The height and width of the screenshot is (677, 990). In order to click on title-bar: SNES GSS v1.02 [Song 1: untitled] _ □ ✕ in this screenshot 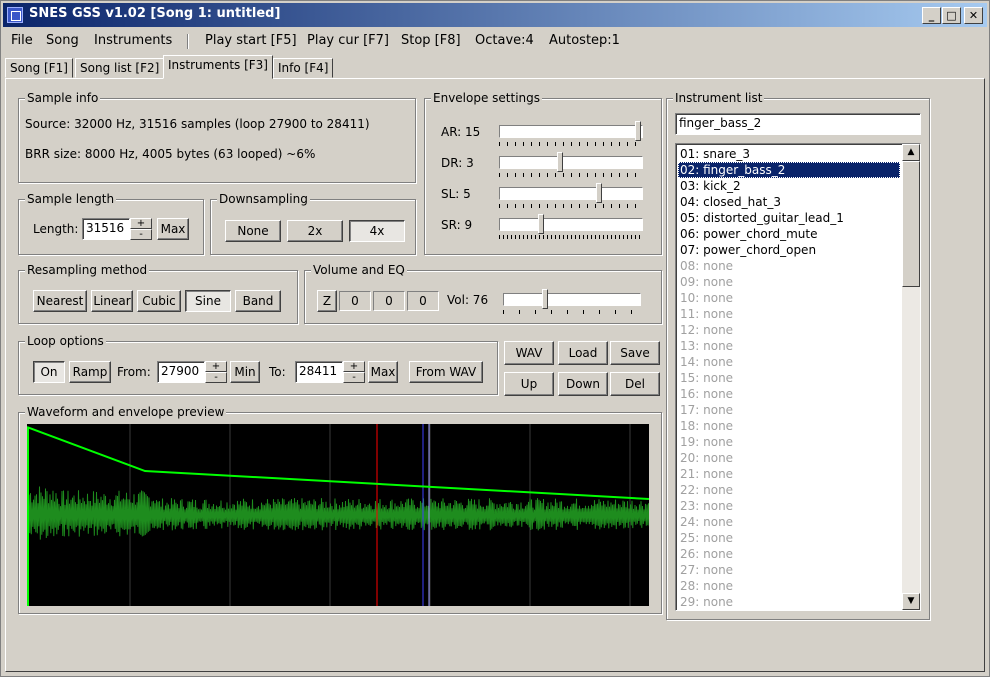, I will do `click(495, 15)`.